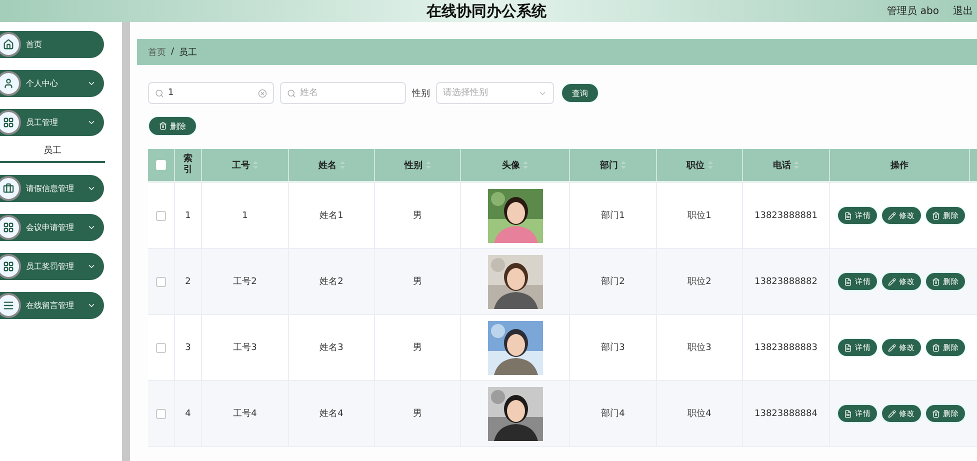  Describe the element at coordinates (349, 93) in the screenshot. I see `name-input: 姓名` at that location.